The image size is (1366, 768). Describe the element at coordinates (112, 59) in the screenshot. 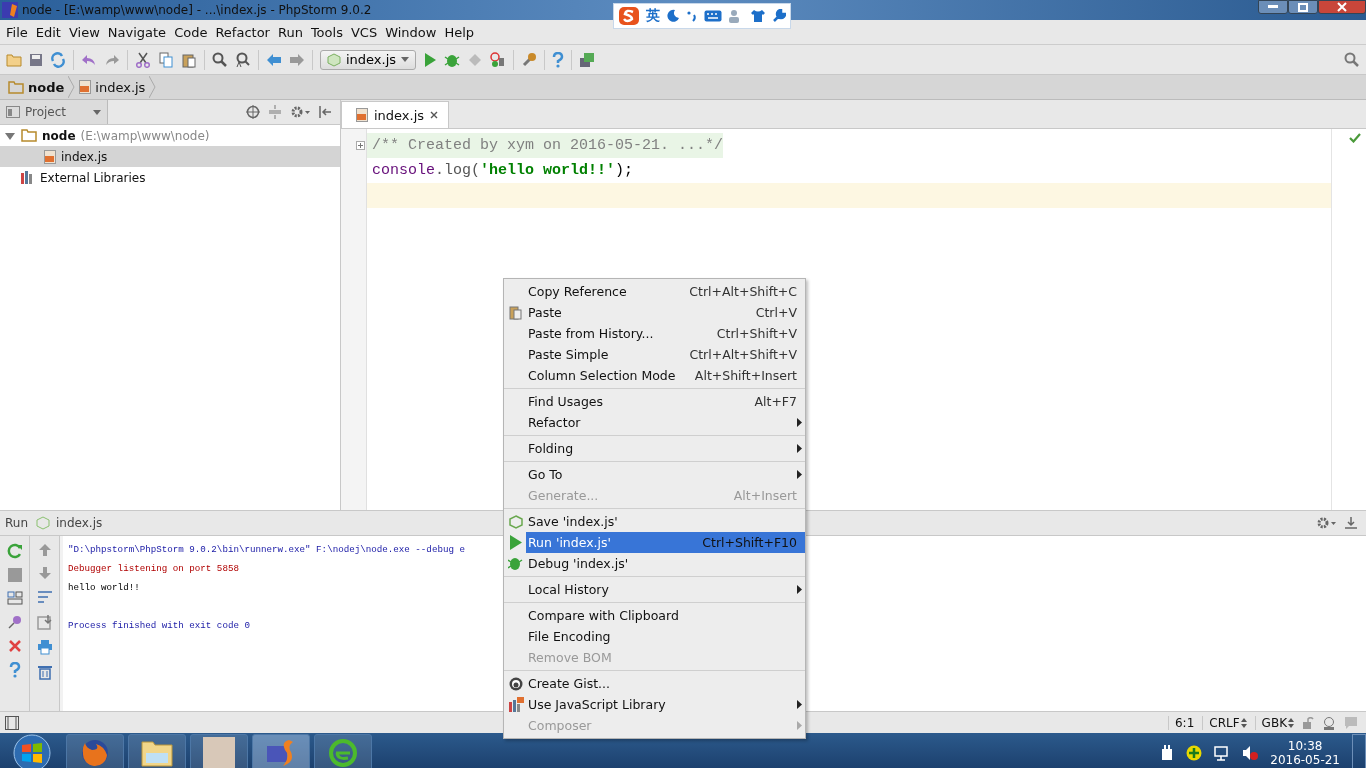

I see `redo-icon` at that location.